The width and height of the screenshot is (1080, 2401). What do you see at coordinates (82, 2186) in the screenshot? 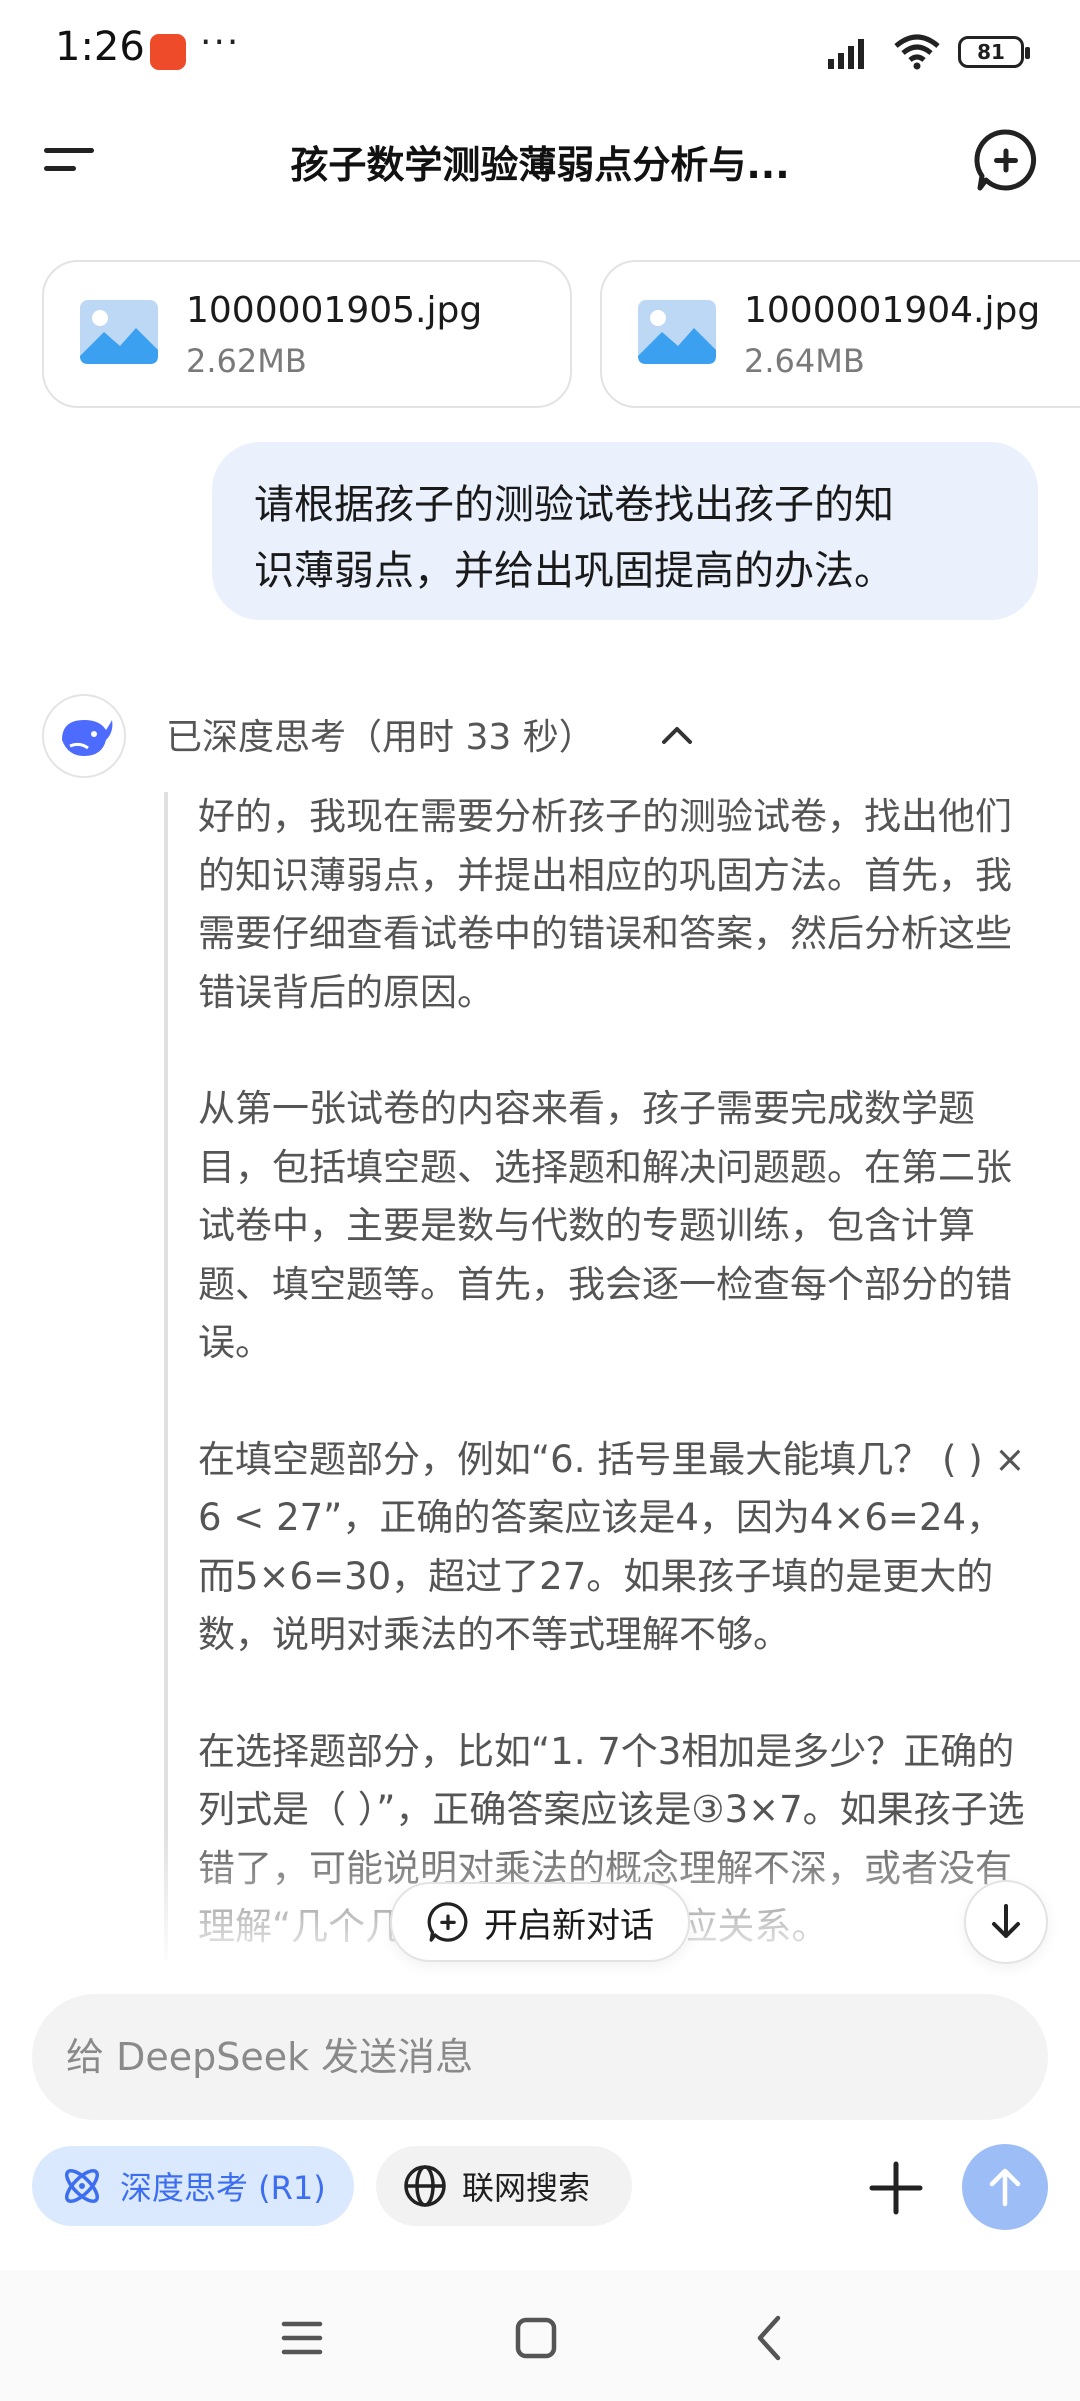
I see `atom-icon` at bounding box center [82, 2186].